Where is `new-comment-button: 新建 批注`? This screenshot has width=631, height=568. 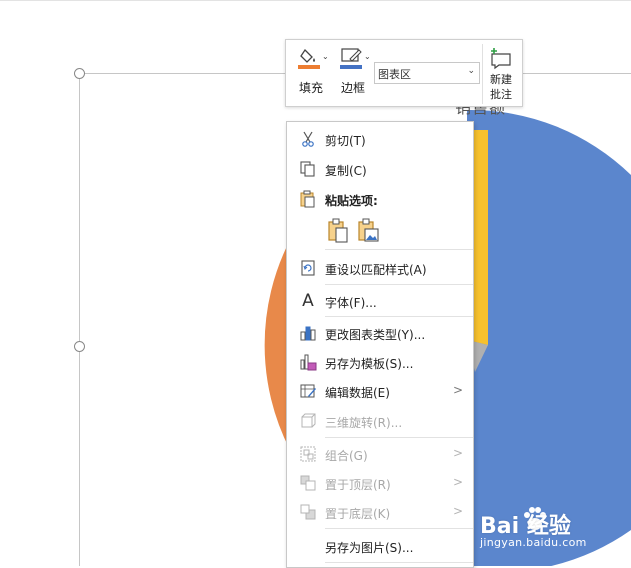
new-comment-button: 新建 批注 is located at coordinates (500, 74).